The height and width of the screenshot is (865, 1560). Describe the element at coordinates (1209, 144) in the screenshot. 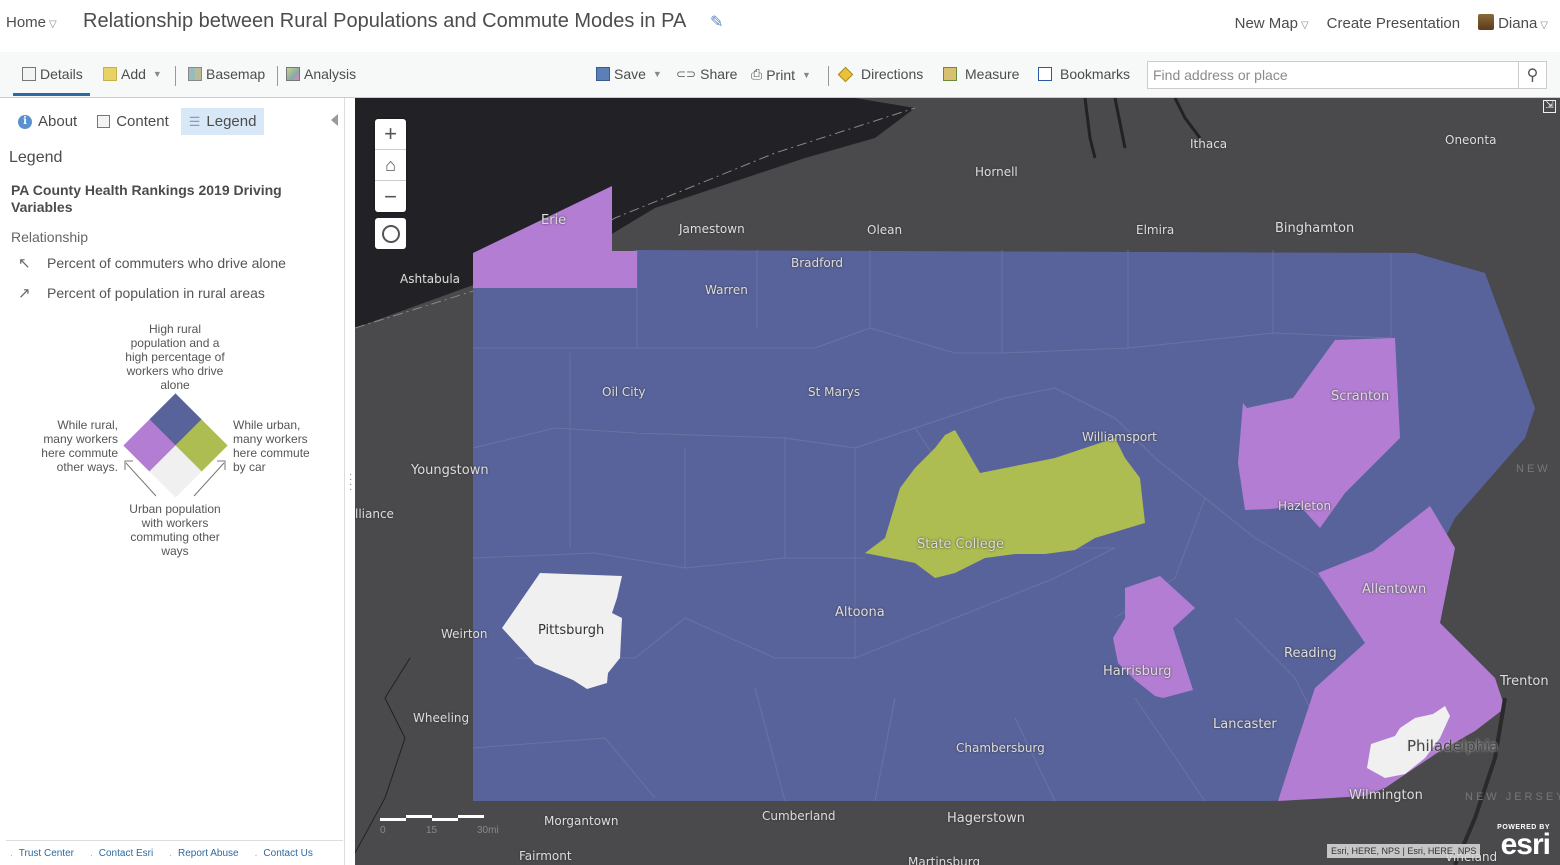

I see `city-label: Ithaca` at that location.